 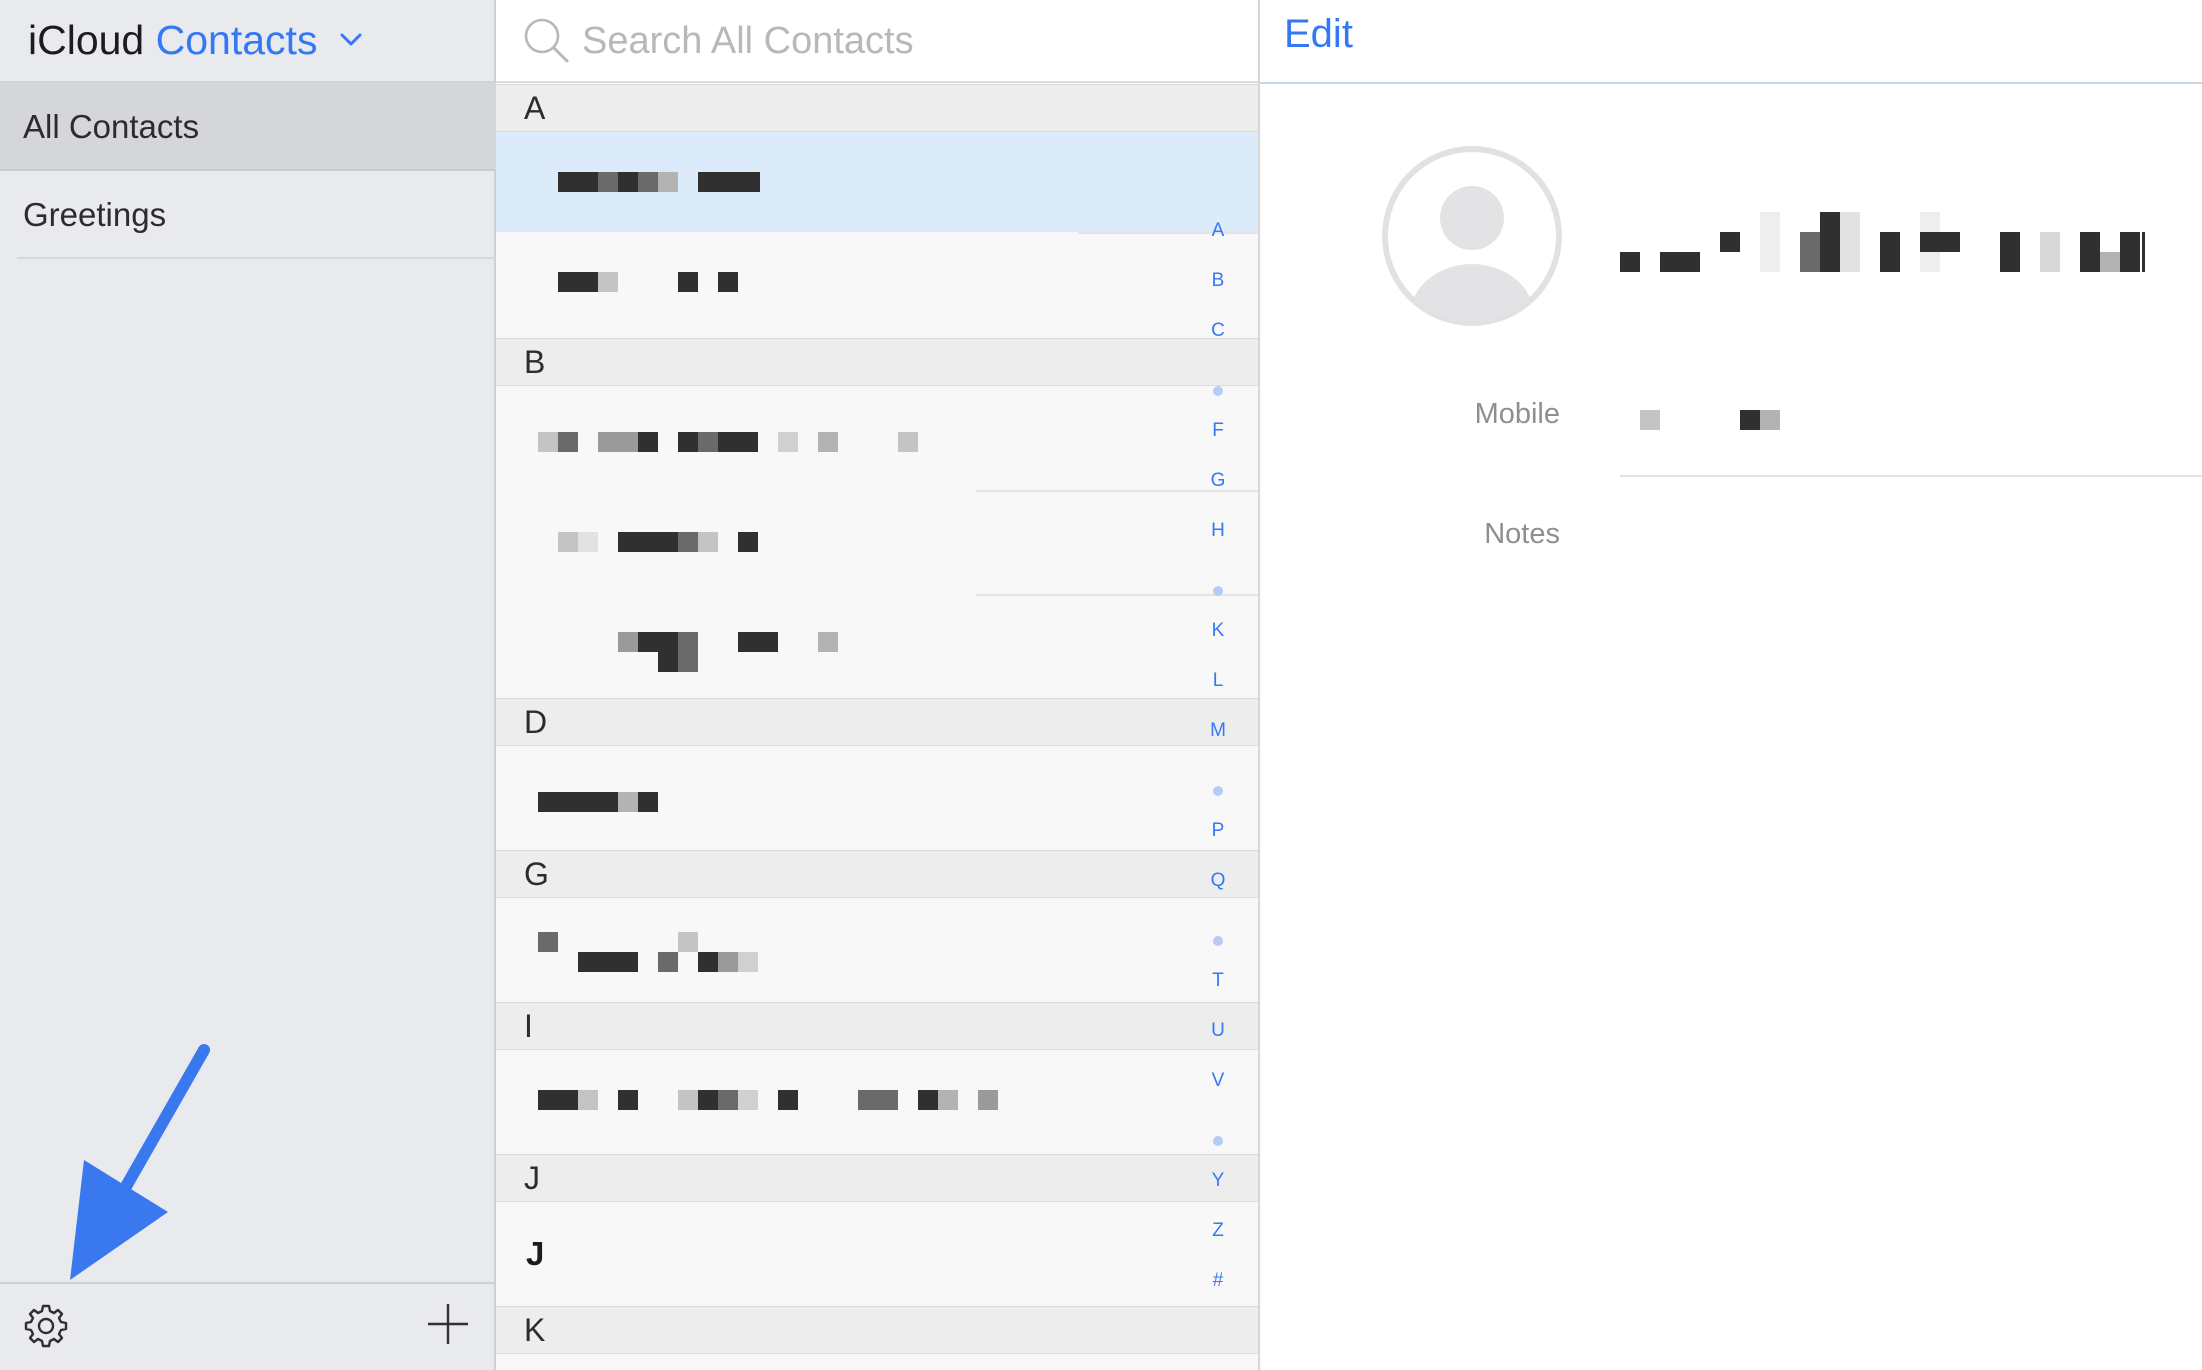 I want to click on search-bar, so click(x=877, y=41).